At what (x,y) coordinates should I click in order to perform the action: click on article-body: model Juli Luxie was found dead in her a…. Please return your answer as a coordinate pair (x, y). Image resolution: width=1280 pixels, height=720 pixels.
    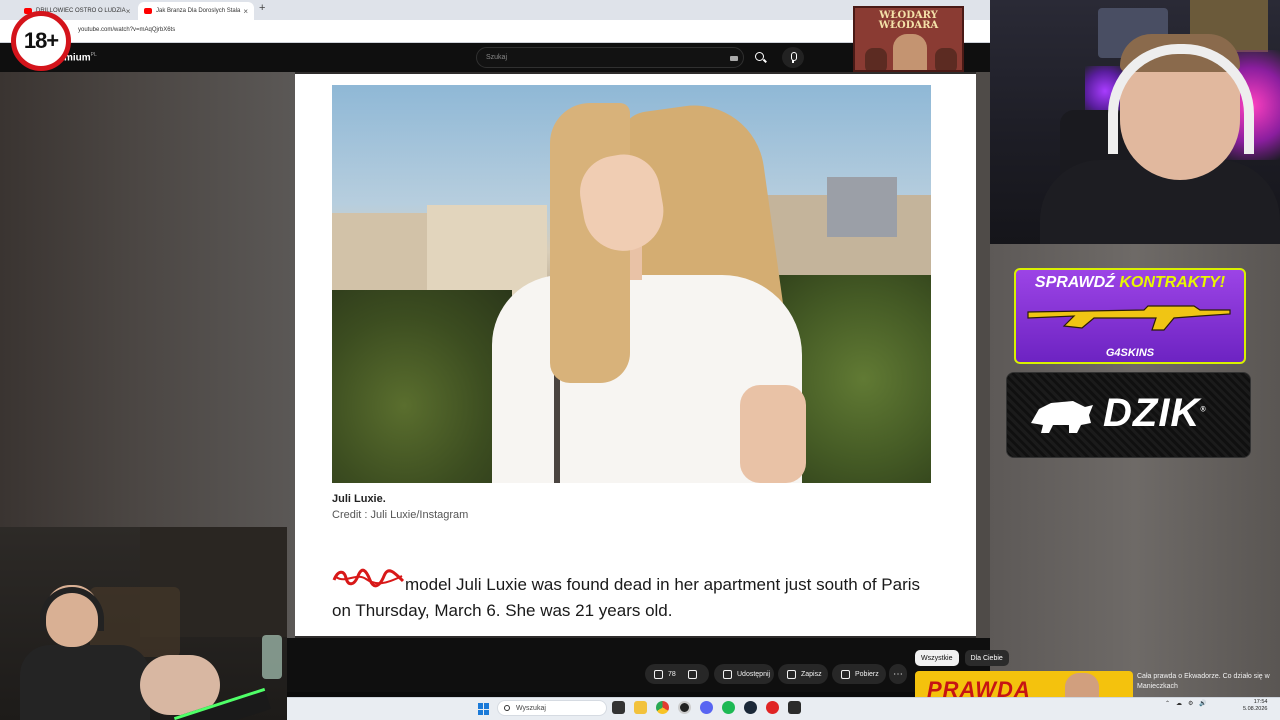
    Looking at the image, I should click on (626, 597).